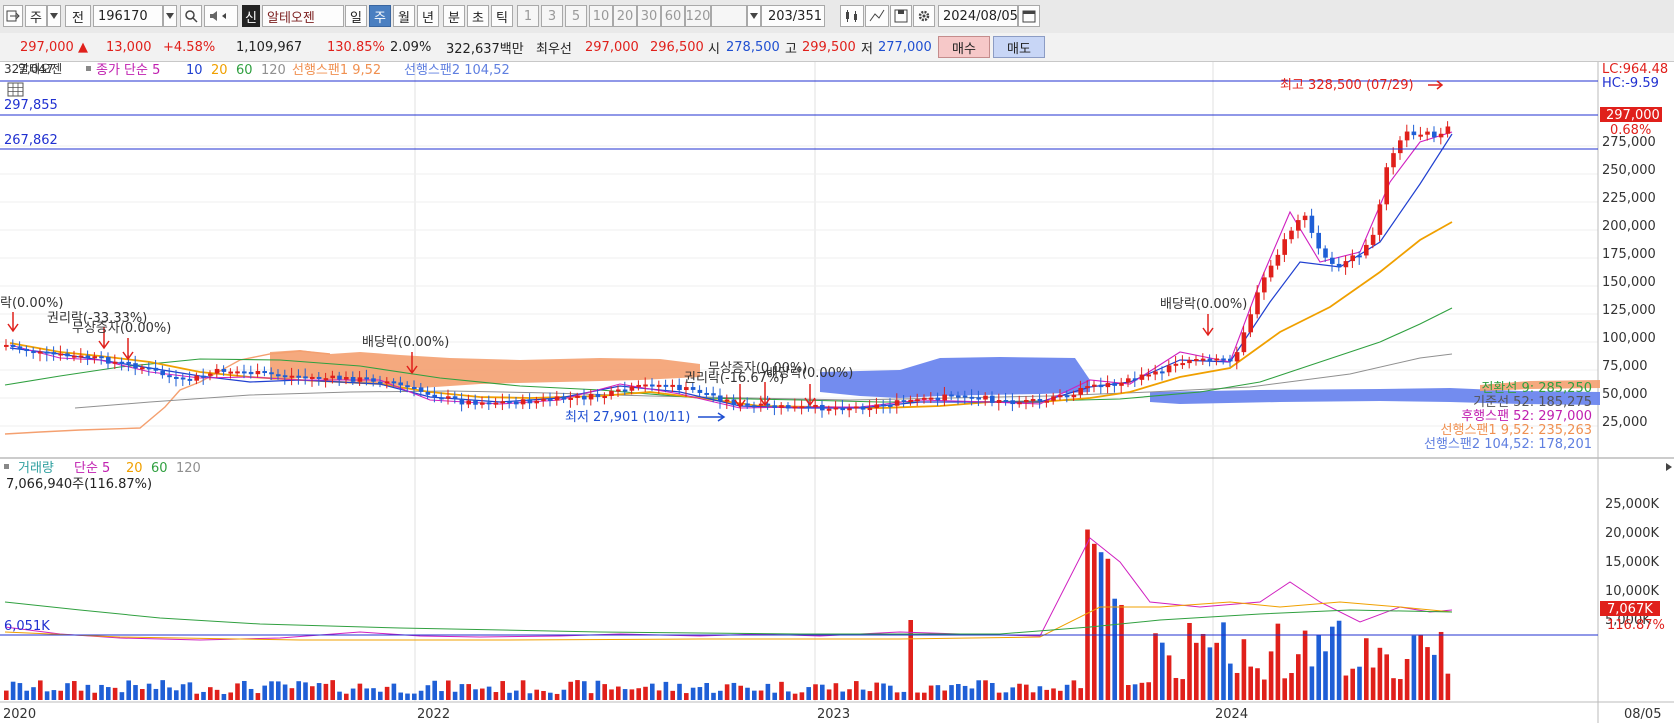  Describe the element at coordinates (601, 16) in the screenshot. I see `num-10: 10` at that location.